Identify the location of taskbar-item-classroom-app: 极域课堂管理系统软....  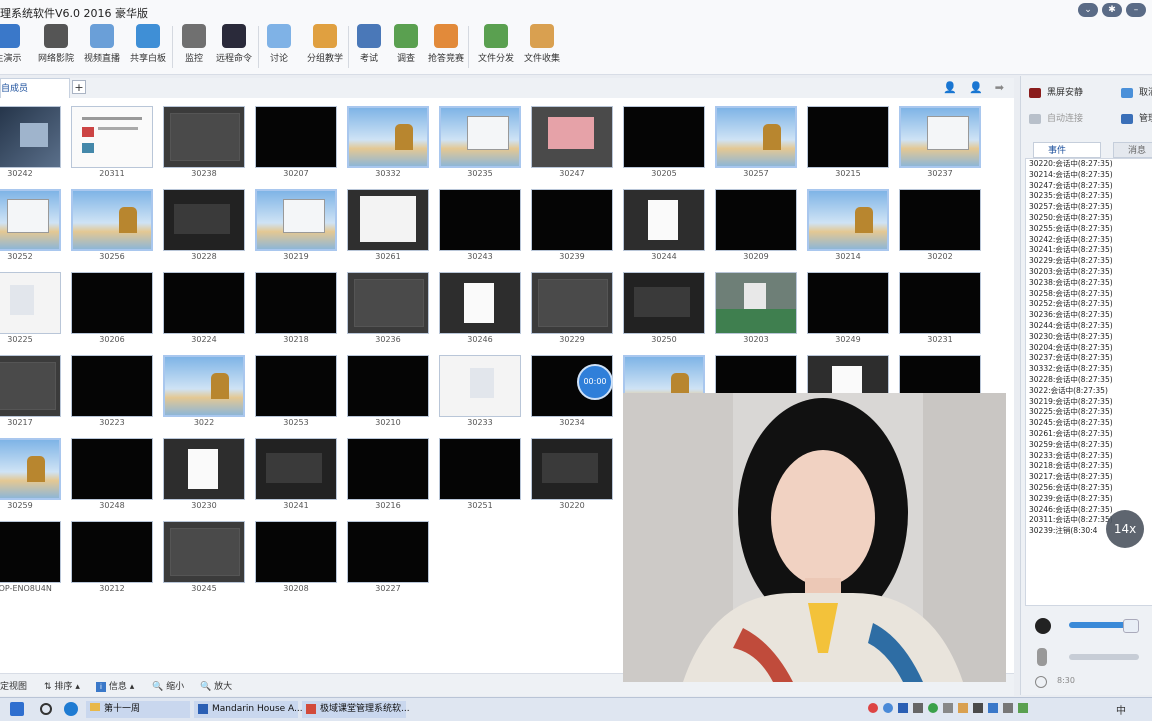
(356, 709).